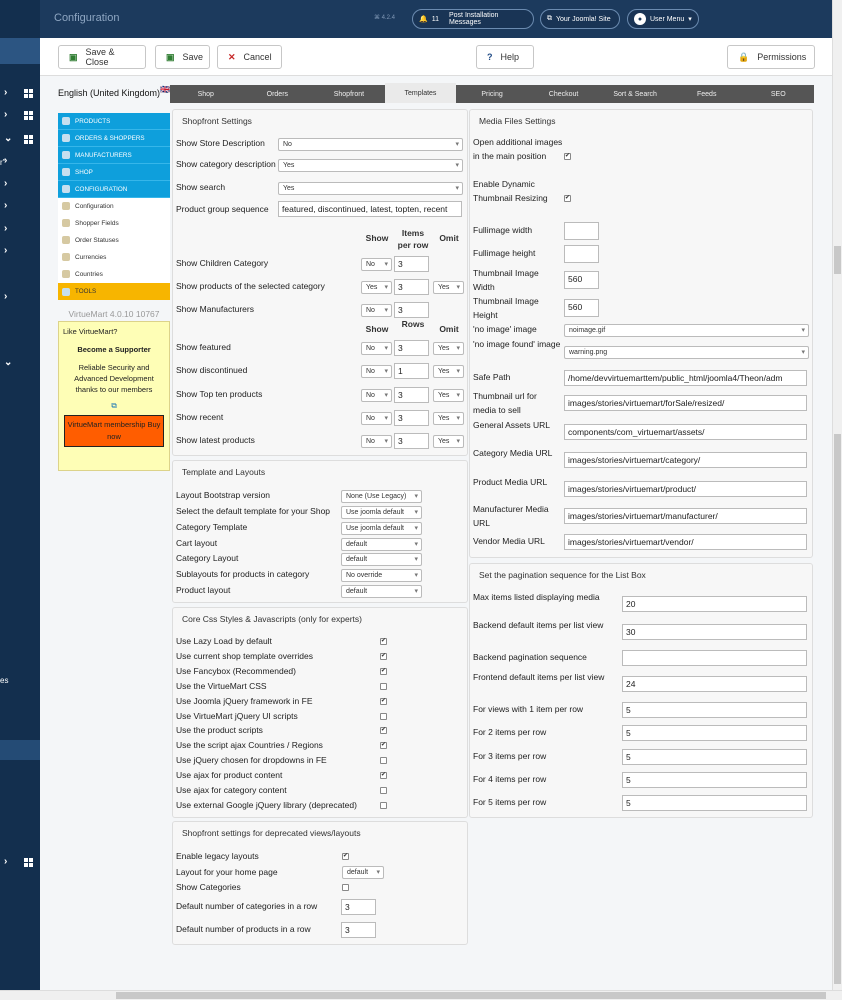 The width and height of the screenshot is (842, 1000). I want to click on your-site-button: ⧉ Your Joomla! Site, so click(580, 19).